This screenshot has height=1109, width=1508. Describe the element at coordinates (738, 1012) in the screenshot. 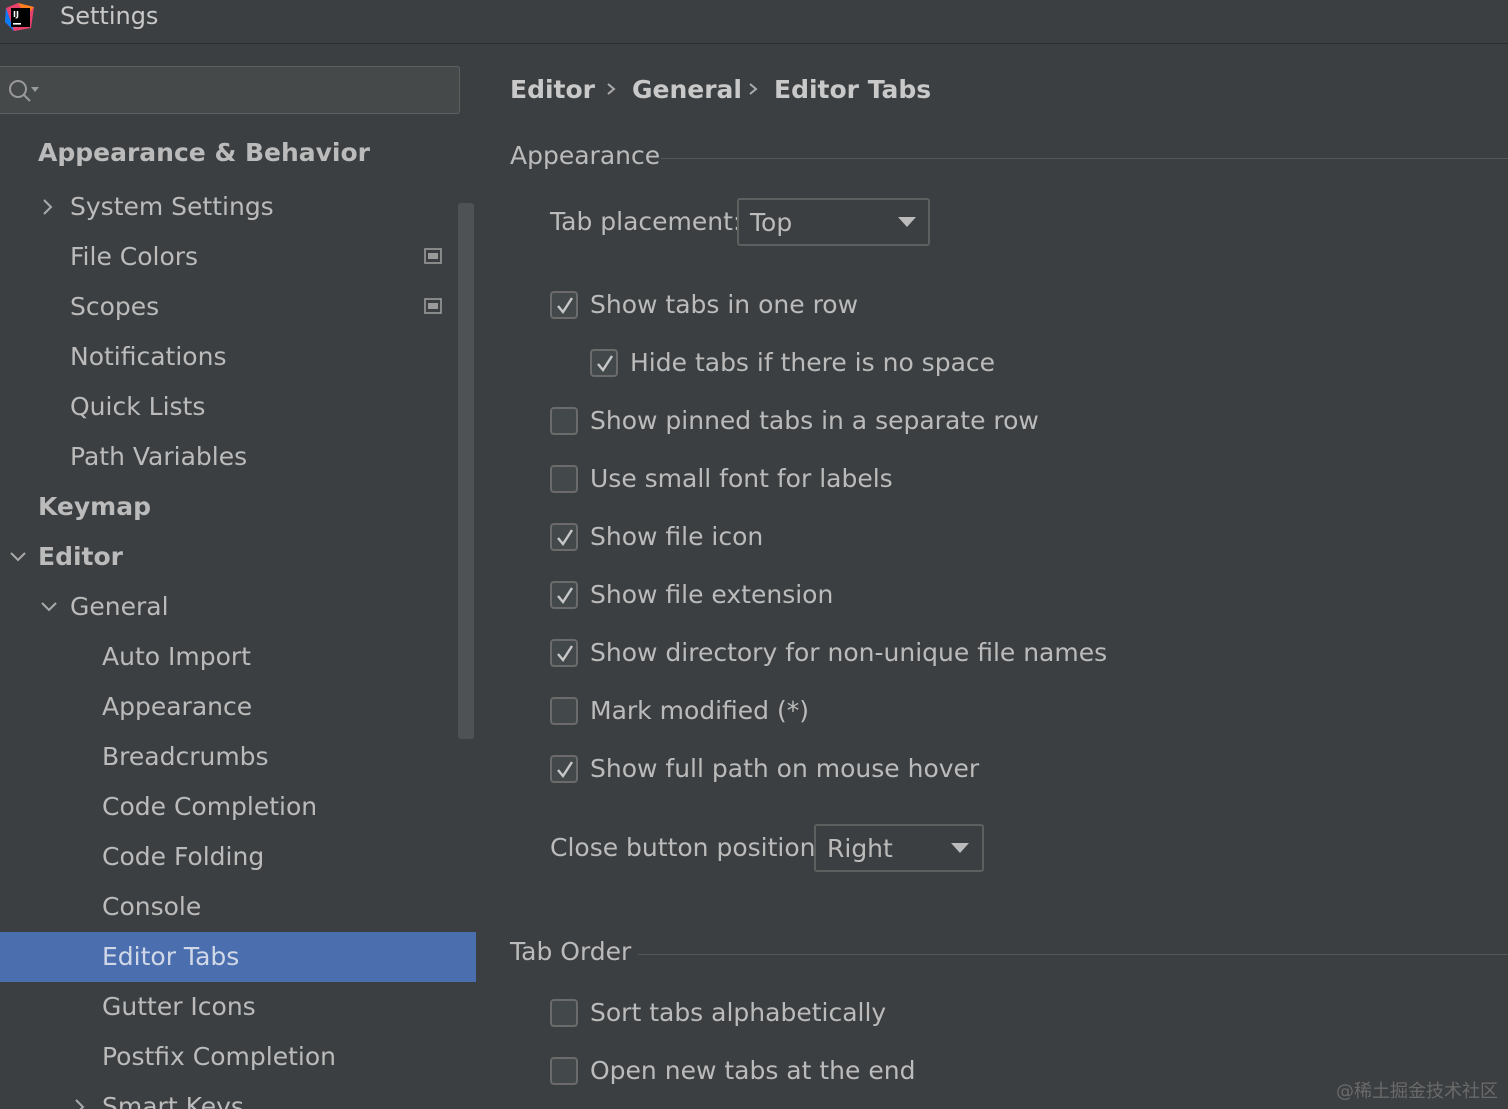

I see `checkbox-label: Sort tabs alphabetically` at that location.